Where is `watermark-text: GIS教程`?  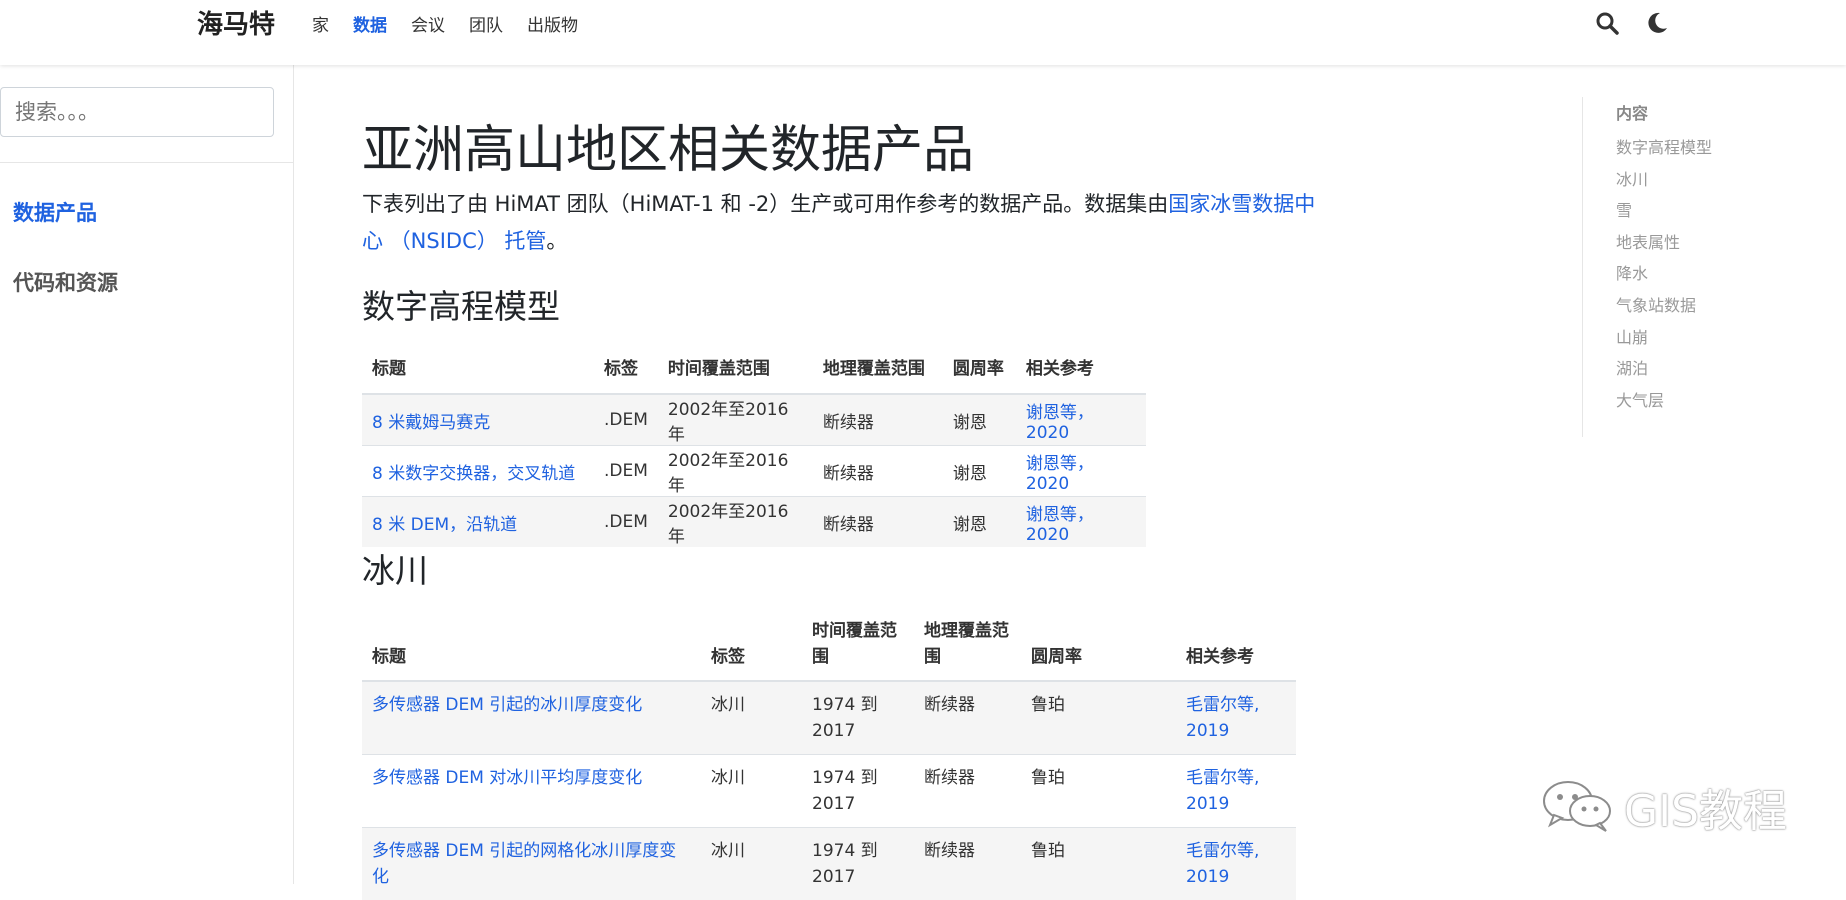
watermark-text: GIS教程 is located at coordinates (1706, 811).